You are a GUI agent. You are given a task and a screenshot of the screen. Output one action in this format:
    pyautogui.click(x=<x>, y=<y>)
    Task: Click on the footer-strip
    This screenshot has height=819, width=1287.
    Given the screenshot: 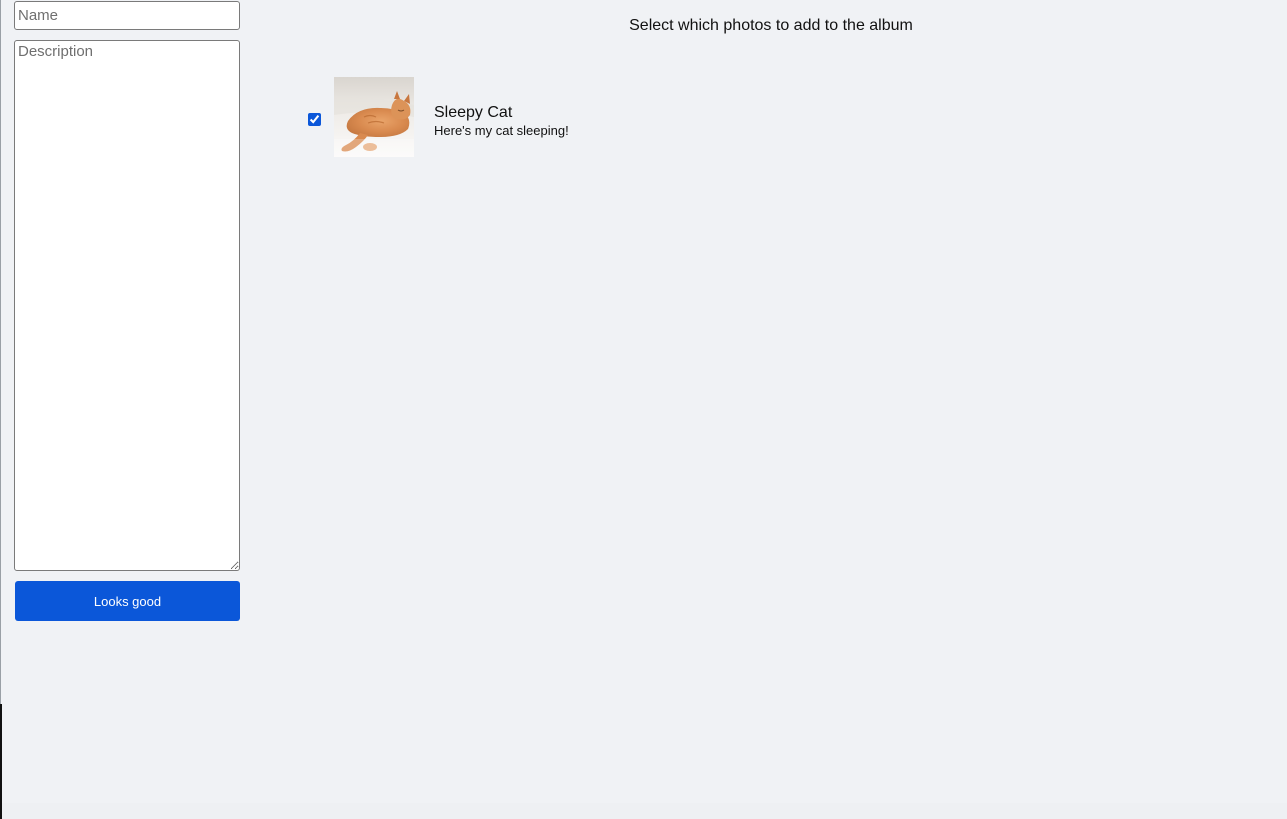 What is the action you would take?
    pyautogui.click(x=644, y=811)
    